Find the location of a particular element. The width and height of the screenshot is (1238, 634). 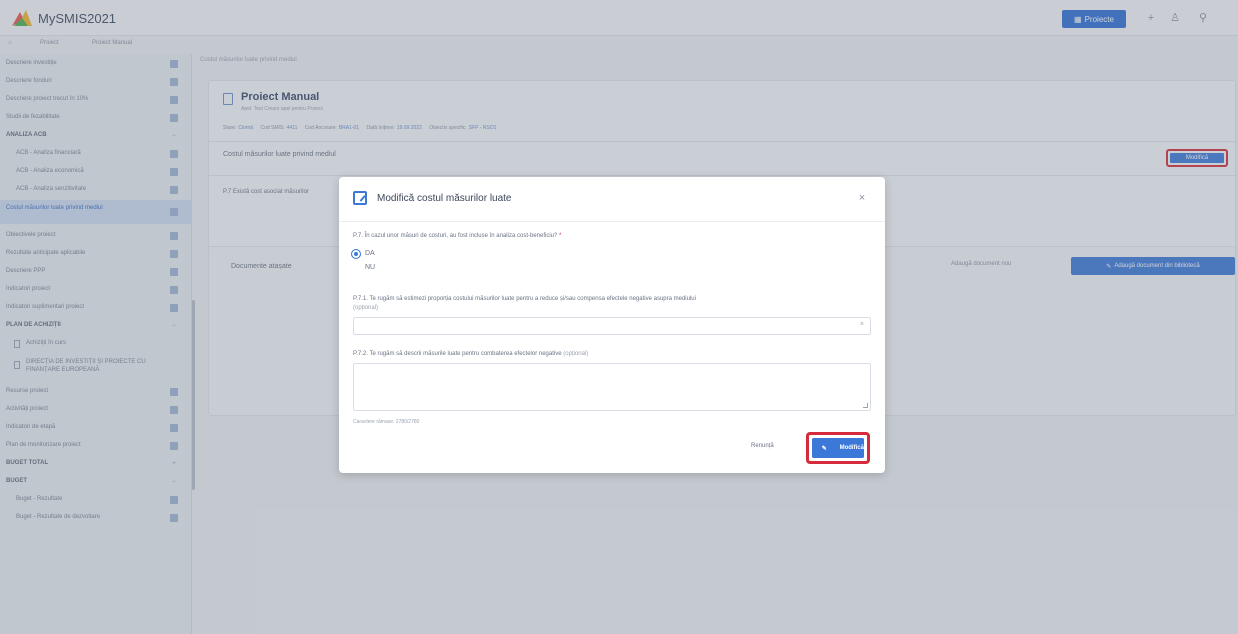

cancel-button: Renunță is located at coordinates (762, 446).